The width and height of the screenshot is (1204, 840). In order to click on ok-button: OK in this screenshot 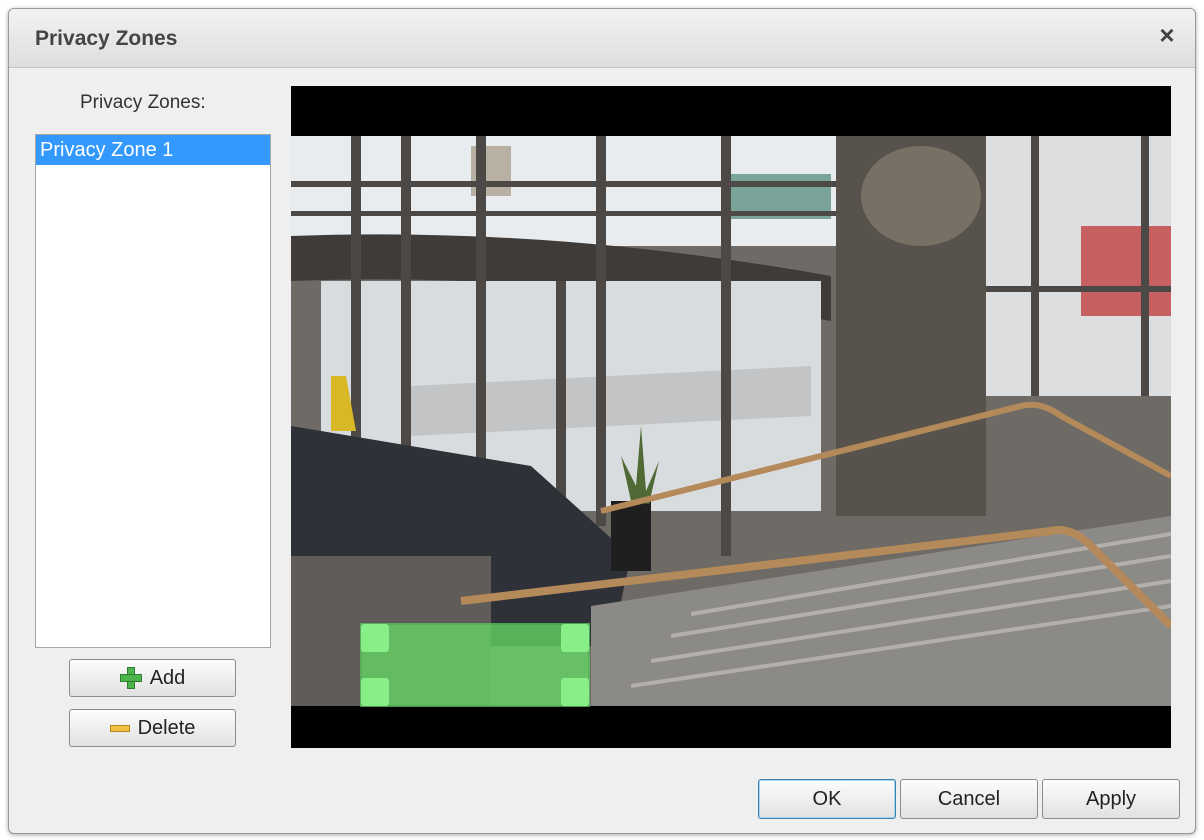, I will do `click(827, 799)`.